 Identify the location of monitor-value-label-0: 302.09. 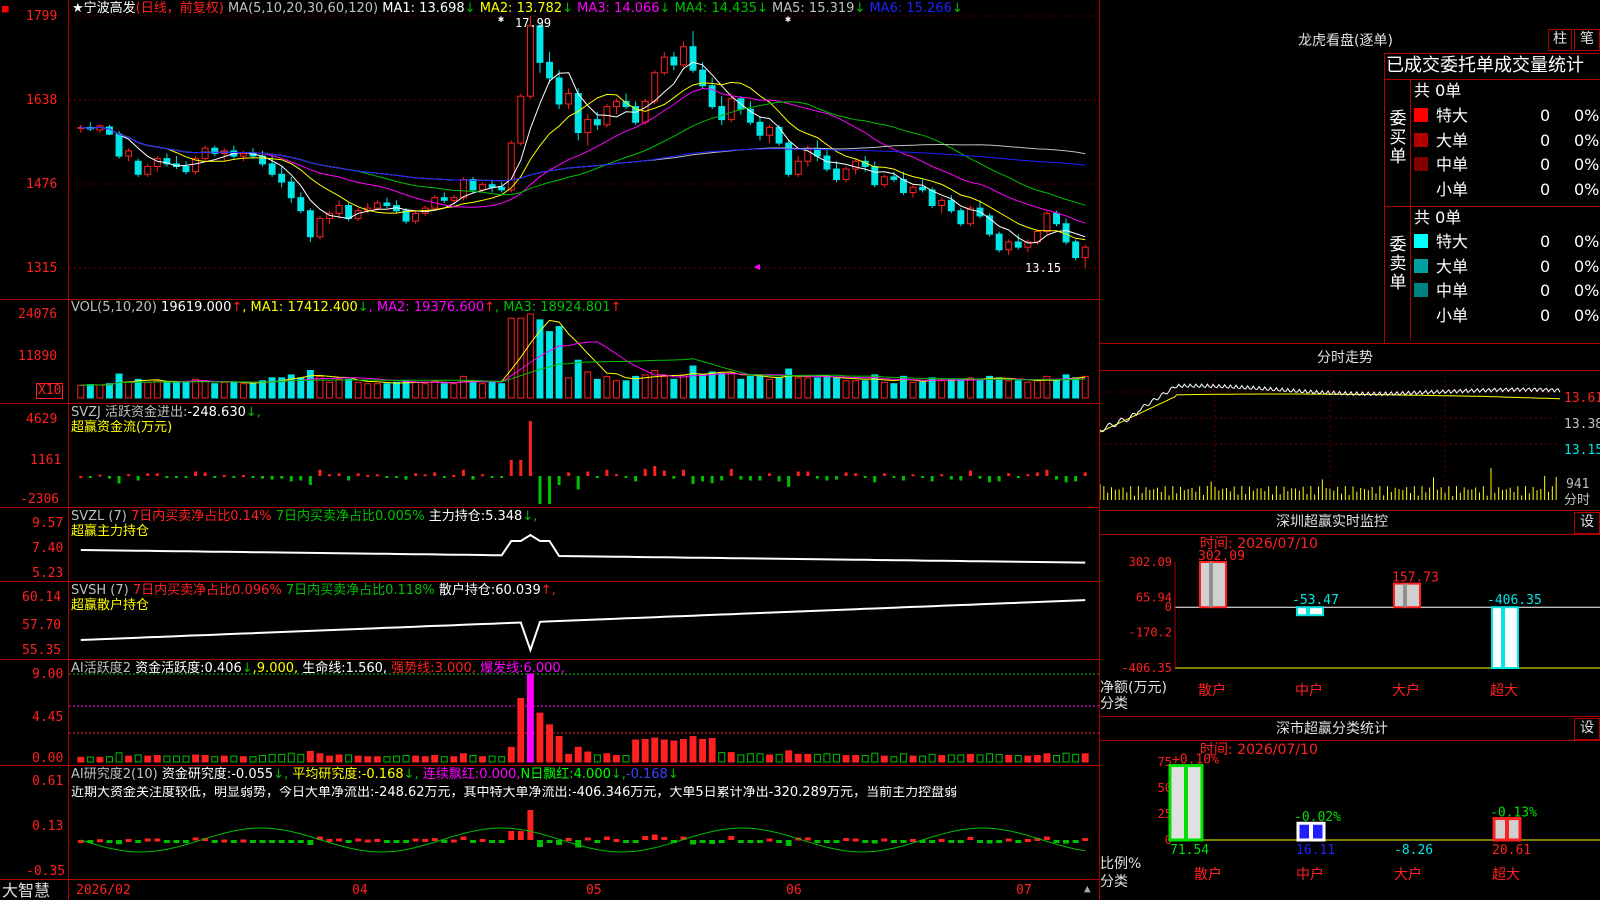
(1221, 556).